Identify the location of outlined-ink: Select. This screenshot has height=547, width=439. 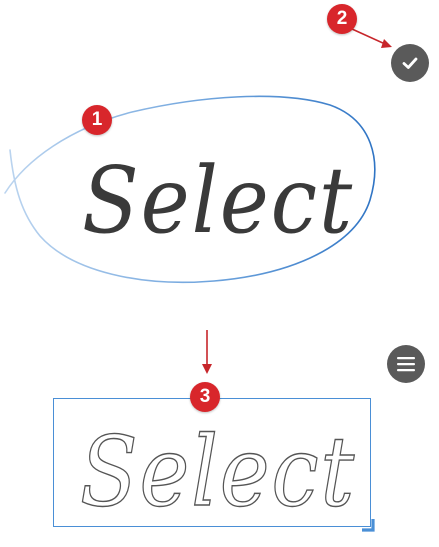
(217, 471).